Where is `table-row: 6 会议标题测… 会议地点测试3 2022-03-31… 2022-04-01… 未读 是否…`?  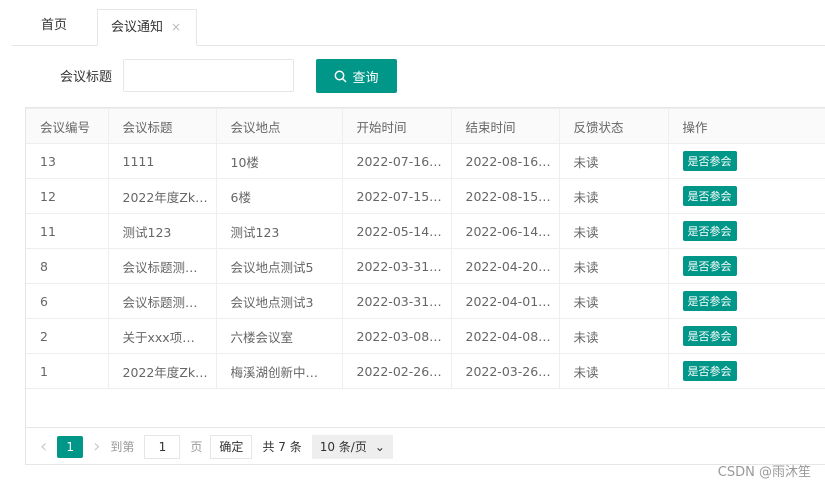
table-row: 6 会议标题测… 会议地点测试3 2022-03-31… 2022-04-01… 未读 是否… is located at coordinates (425, 301).